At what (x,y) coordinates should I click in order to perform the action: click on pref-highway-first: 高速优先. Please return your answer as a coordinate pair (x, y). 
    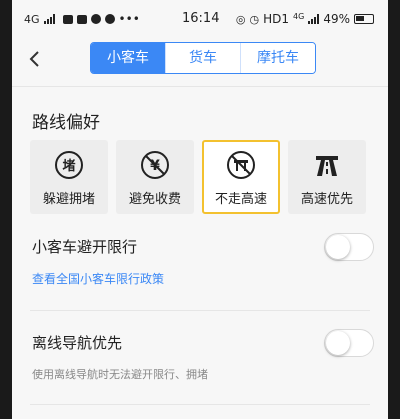
    Looking at the image, I should click on (327, 177).